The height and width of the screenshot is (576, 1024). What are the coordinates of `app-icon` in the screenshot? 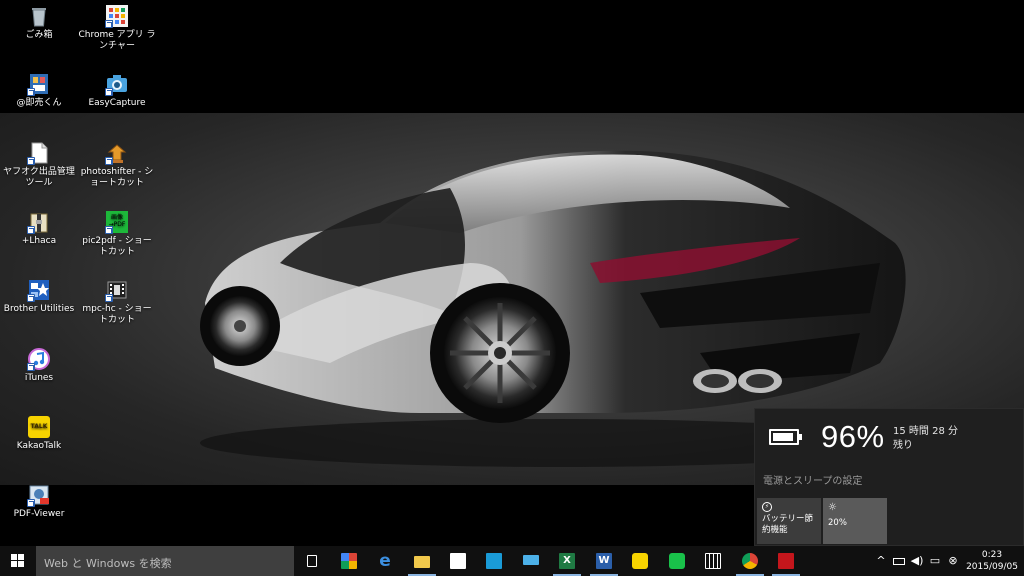 It's located at (38, 84).